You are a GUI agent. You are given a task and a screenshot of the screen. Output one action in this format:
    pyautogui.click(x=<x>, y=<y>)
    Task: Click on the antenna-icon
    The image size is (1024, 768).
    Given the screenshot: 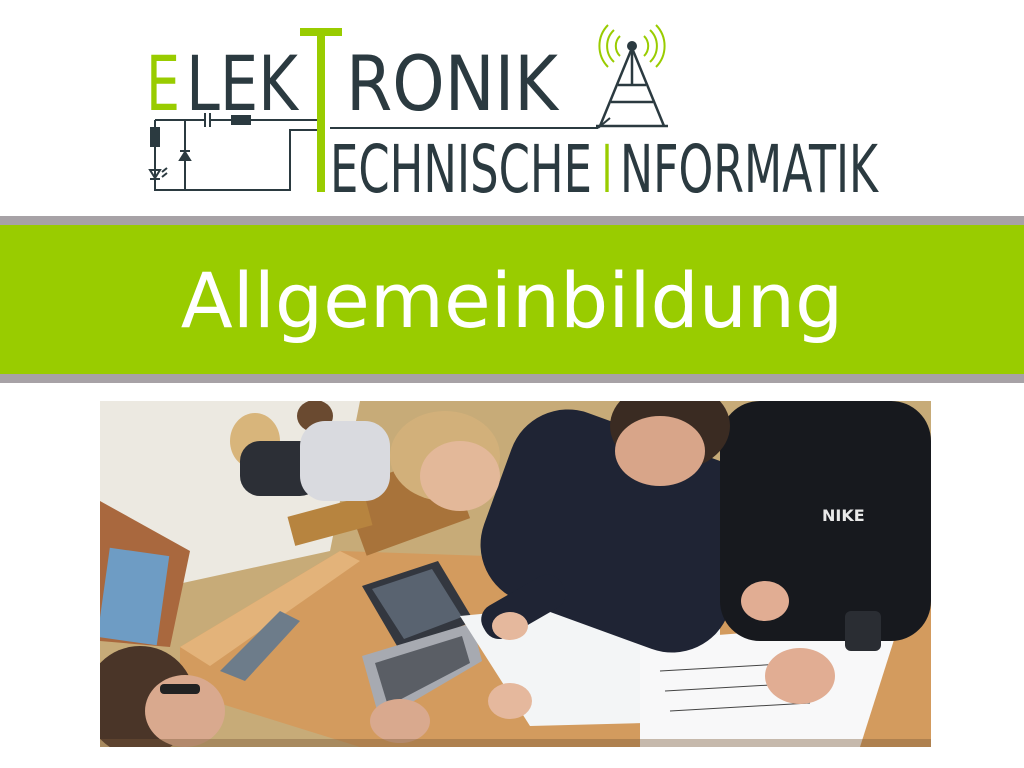 What is the action you would take?
    pyautogui.click(x=632, y=76)
    